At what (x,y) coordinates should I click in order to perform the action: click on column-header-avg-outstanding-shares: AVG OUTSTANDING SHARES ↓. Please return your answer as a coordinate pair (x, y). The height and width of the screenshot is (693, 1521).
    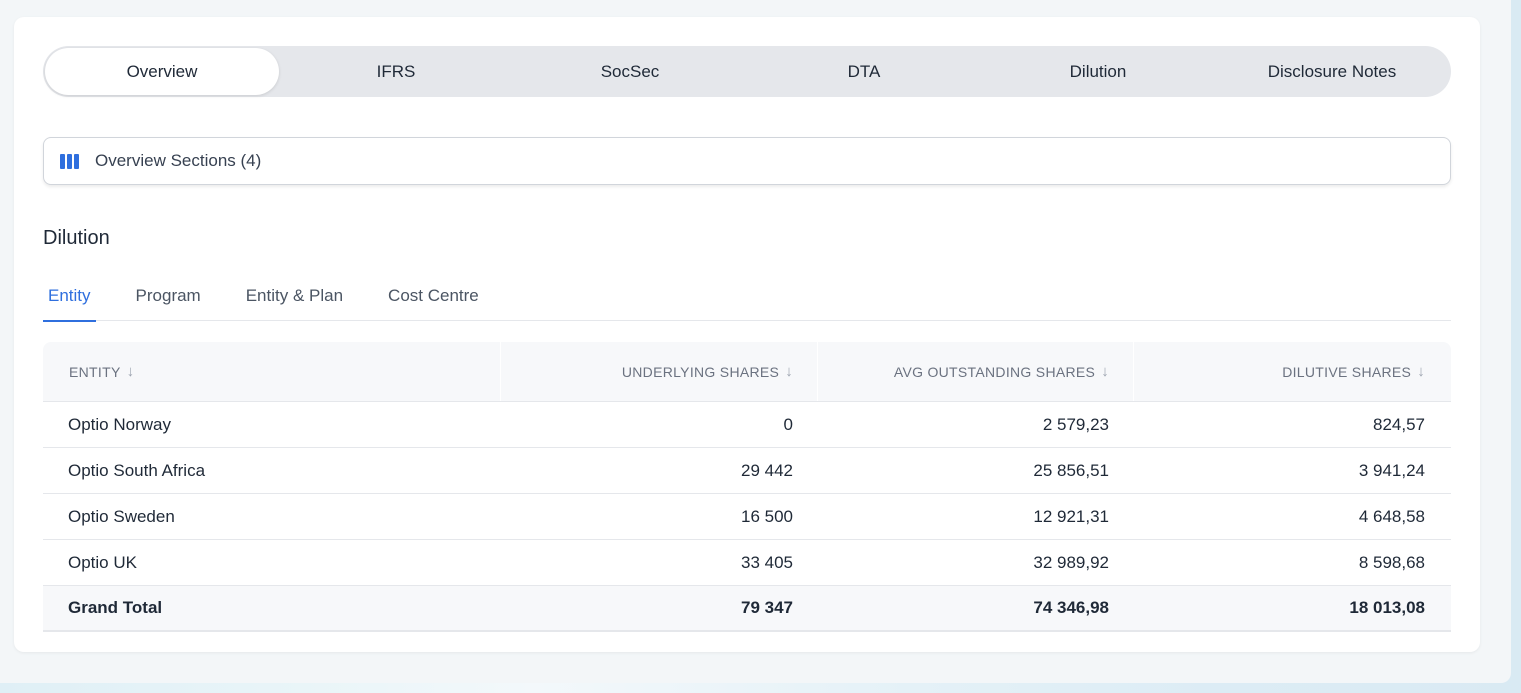
    Looking at the image, I should click on (975, 371).